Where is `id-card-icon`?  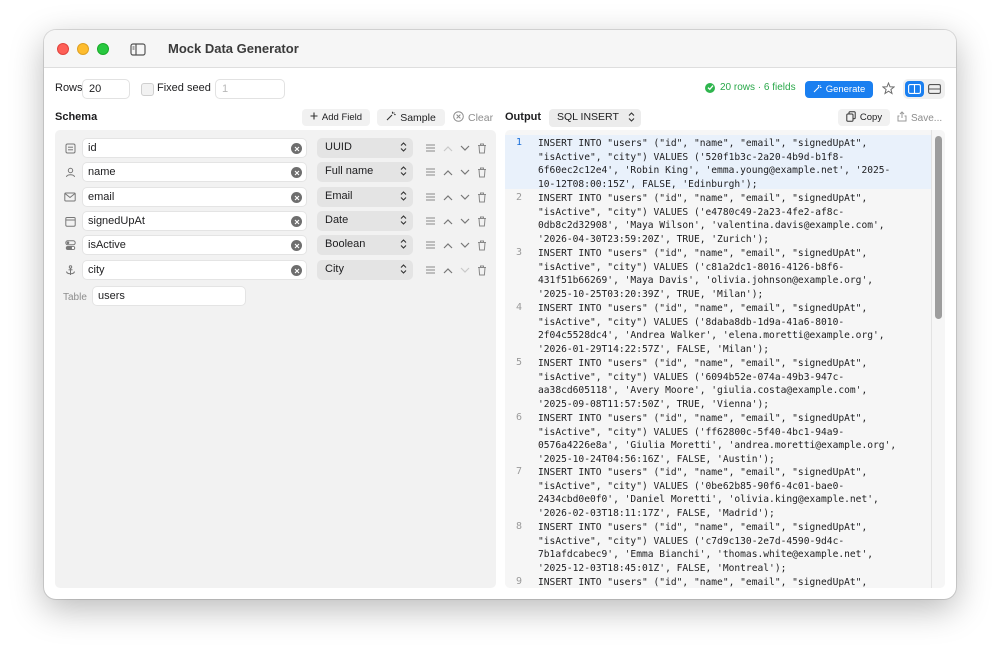
id-card-icon is located at coordinates (70, 148).